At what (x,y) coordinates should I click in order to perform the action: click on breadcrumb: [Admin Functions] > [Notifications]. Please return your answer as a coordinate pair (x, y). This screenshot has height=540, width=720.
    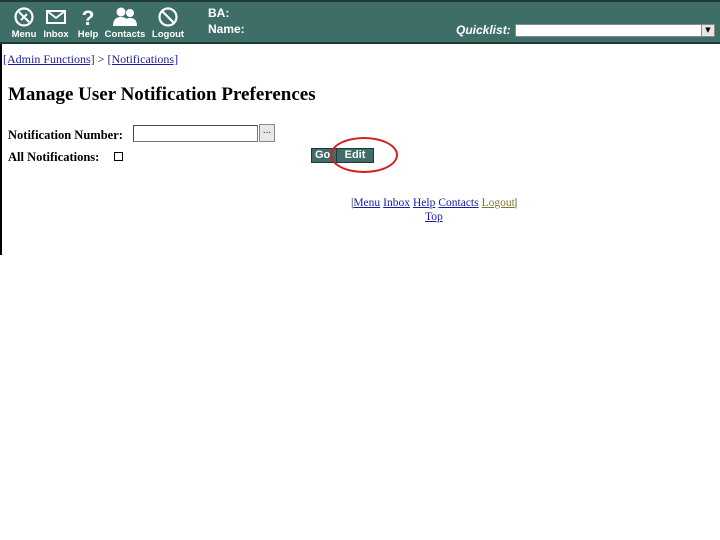
    Looking at the image, I should click on (90, 59).